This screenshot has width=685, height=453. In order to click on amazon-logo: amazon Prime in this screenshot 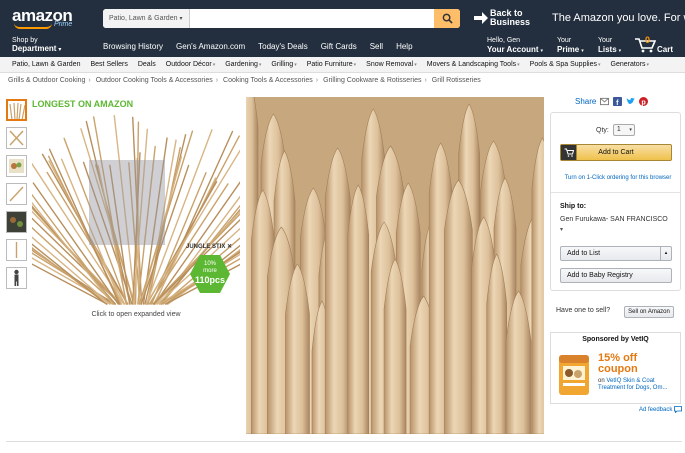, I will do `click(42, 17)`.